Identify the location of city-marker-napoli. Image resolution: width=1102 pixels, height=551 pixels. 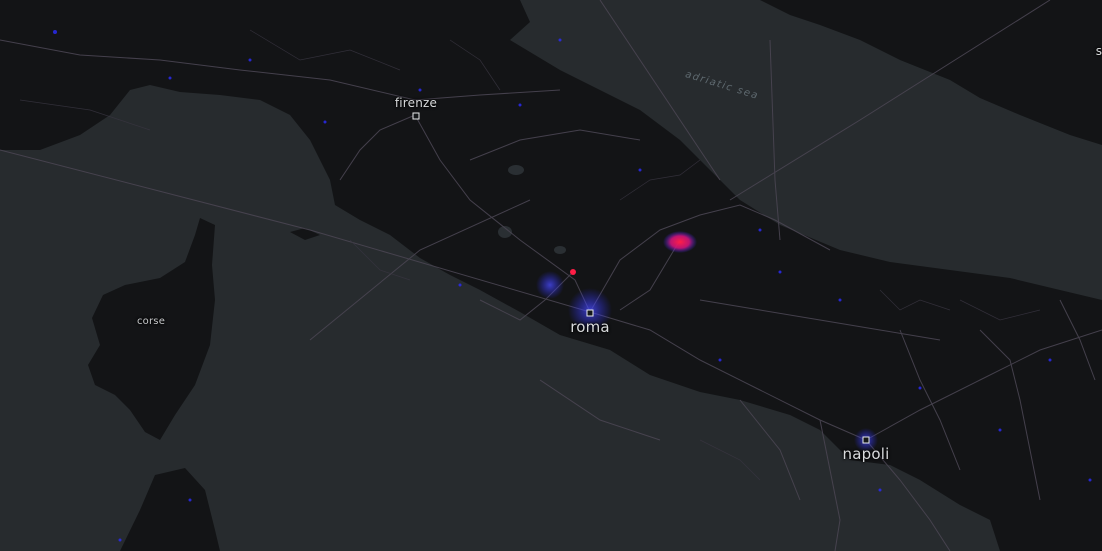
(866, 440).